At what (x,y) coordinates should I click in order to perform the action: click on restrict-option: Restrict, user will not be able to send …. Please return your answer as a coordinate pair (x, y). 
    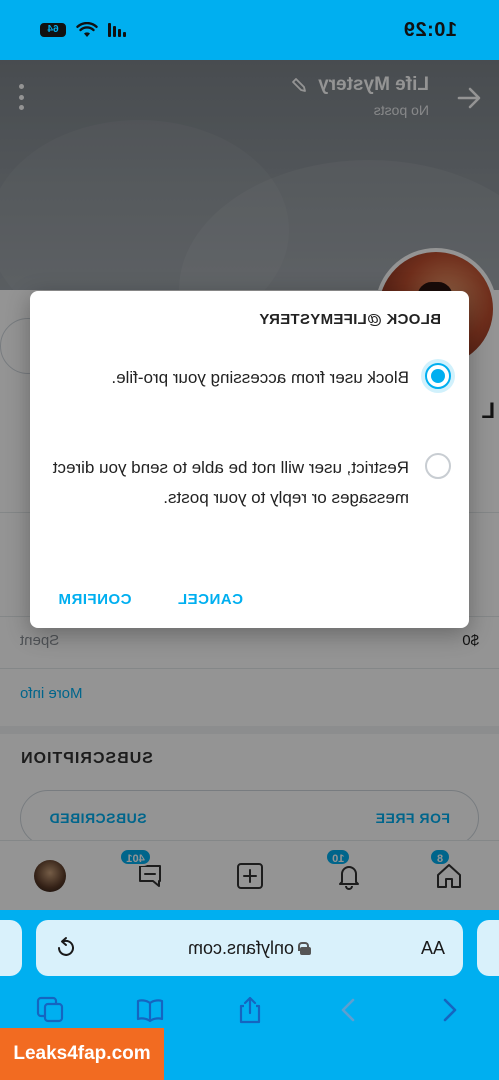
    Looking at the image, I should click on (251, 483).